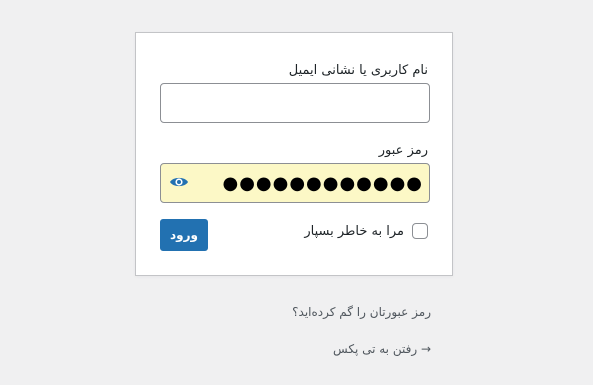 Image resolution: width=593 pixels, height=385 pixels. I want to click on password-label: رمز عبور, so click(403, 150).